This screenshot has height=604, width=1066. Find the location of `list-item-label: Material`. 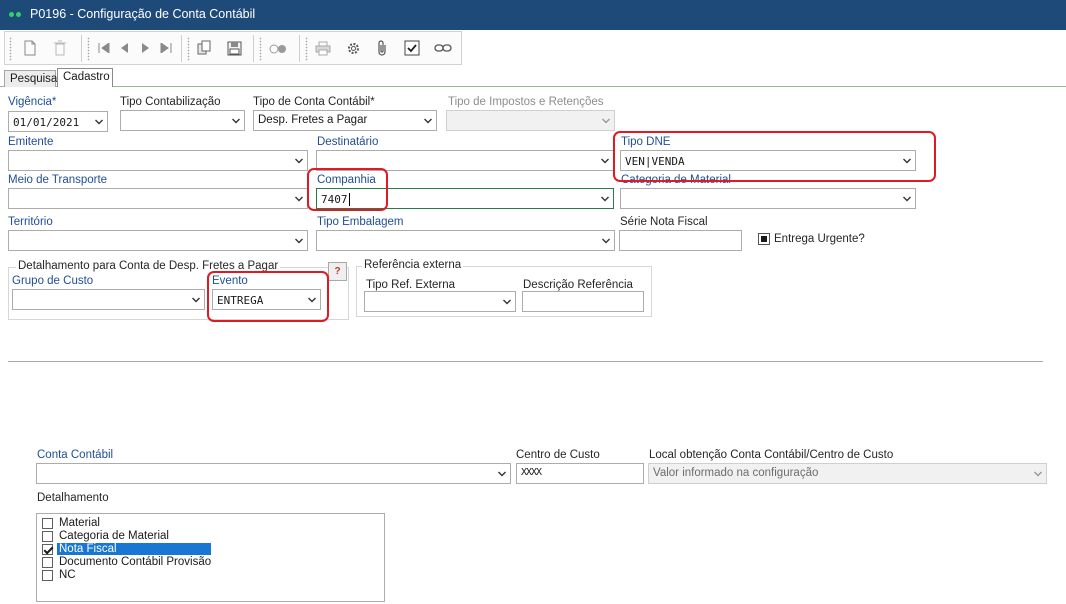

list-item-label: Material is located at coordinates (79, 523).